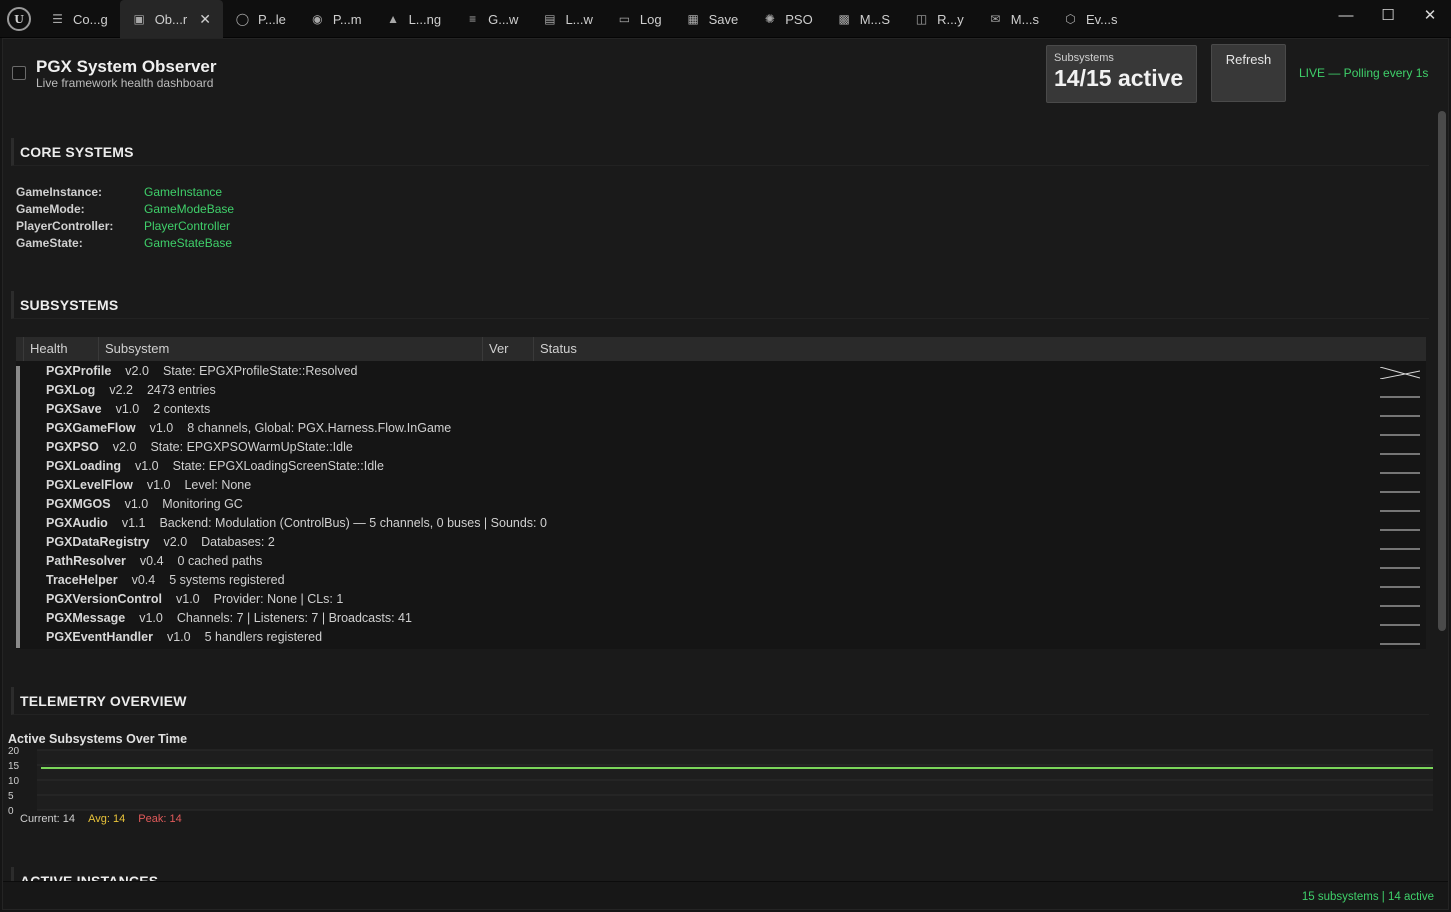  I want to click on section-title: CORE SYSTEMS, so click(77, 152).